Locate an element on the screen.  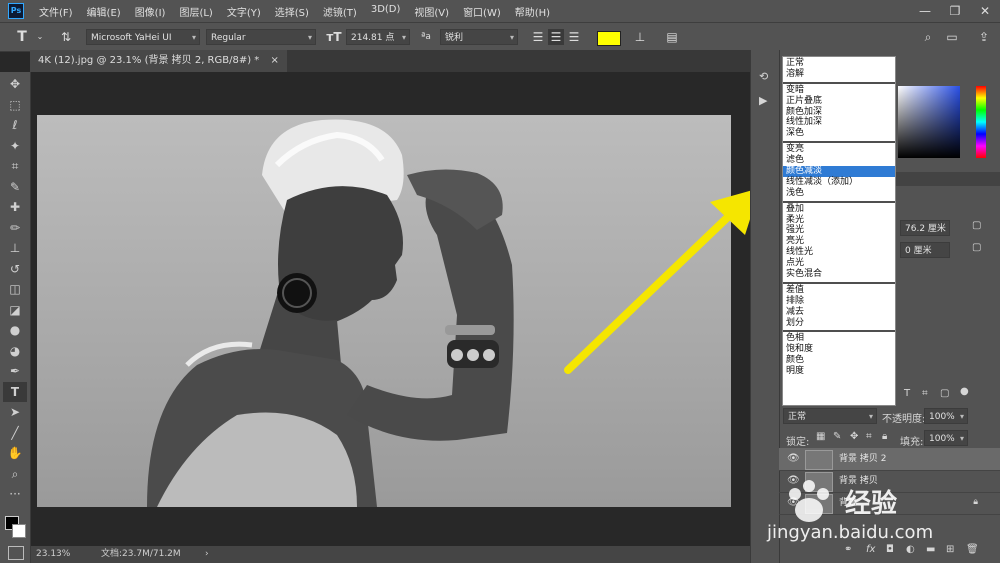
font-style-select: Regular ▾ is located at coordinates (261, 37).